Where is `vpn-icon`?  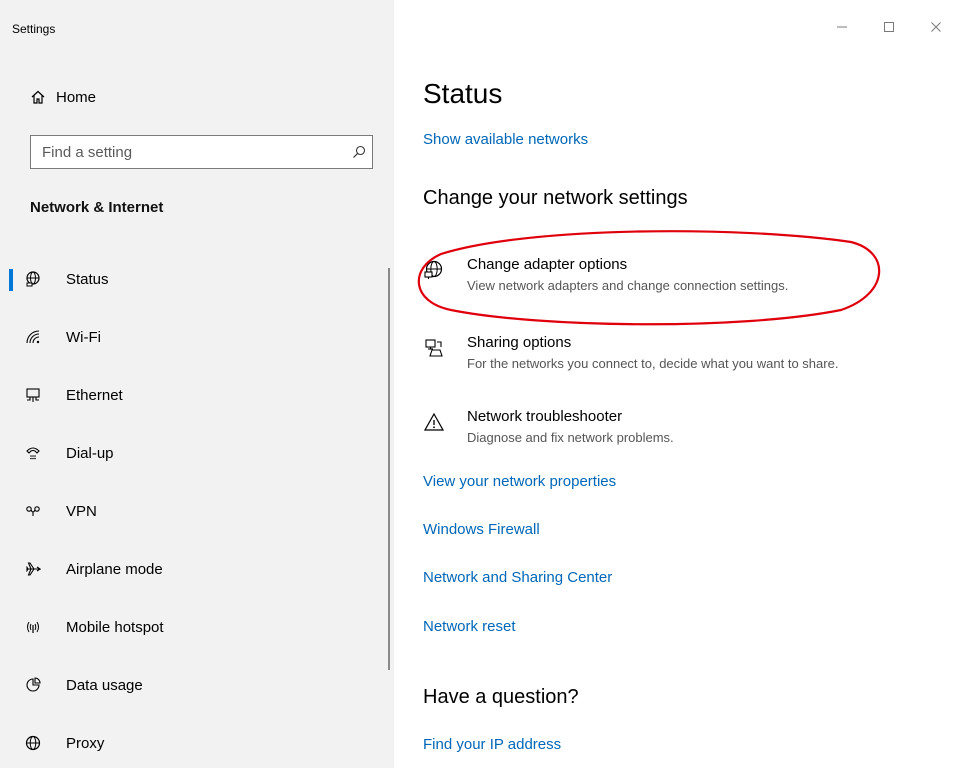 vpn-icon is located at coordinates (33, 511).